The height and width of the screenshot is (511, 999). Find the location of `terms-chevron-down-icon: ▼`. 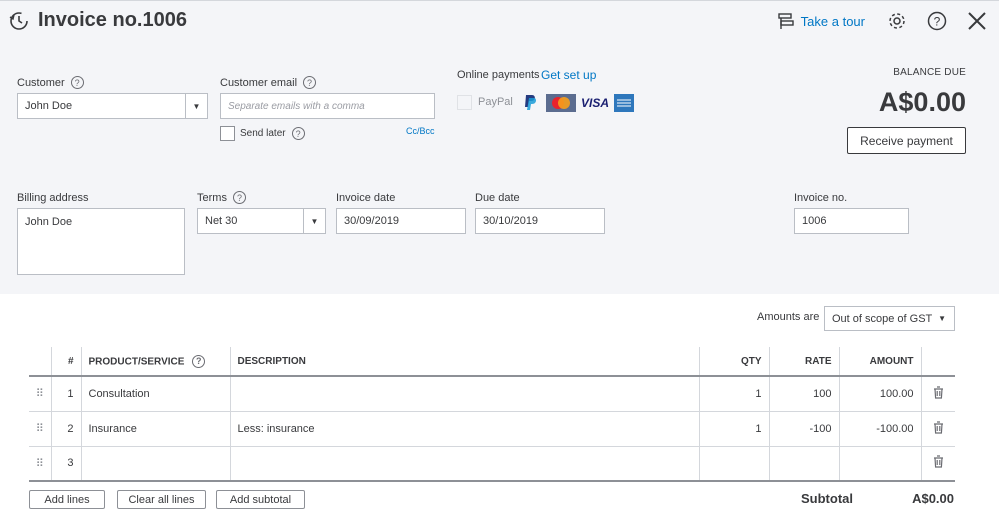

terms-chevron-down-icon: ▼ is located at coordinates (314, 221).